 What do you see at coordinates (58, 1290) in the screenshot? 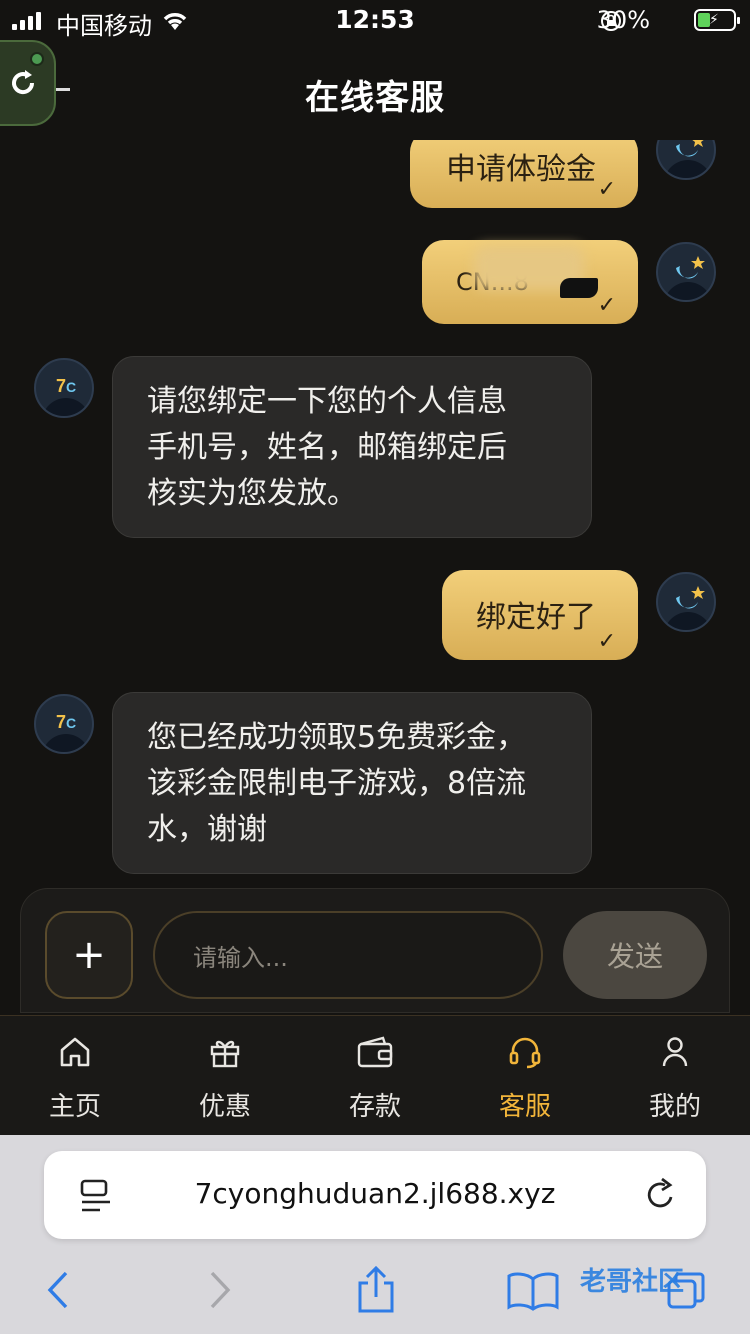
I see `back-arrow-icon` at bounding box center [58, 1290].